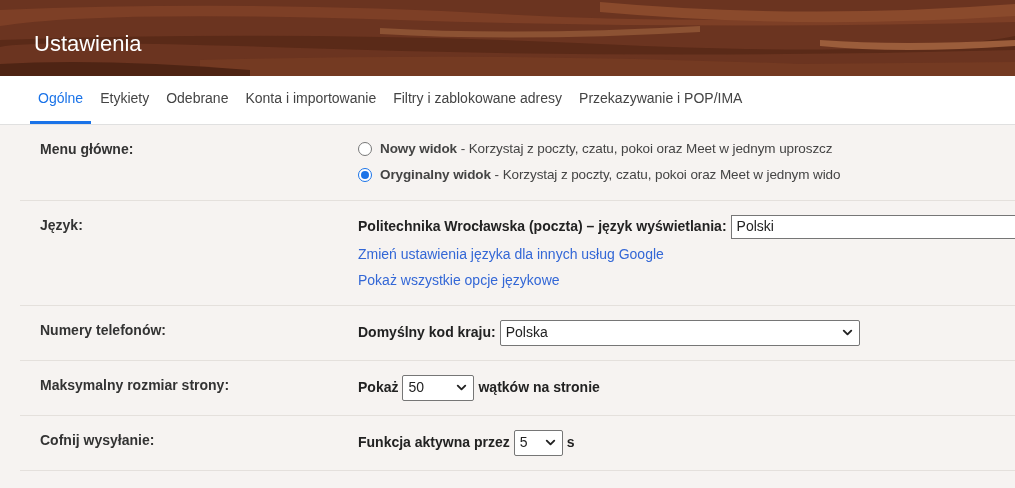 The width and height of the screenshot is (1015, 488). What do you see at coordinates (872, 226) in the screenshot?
I see `language-field: Polski` at bounding box center [872, 226].